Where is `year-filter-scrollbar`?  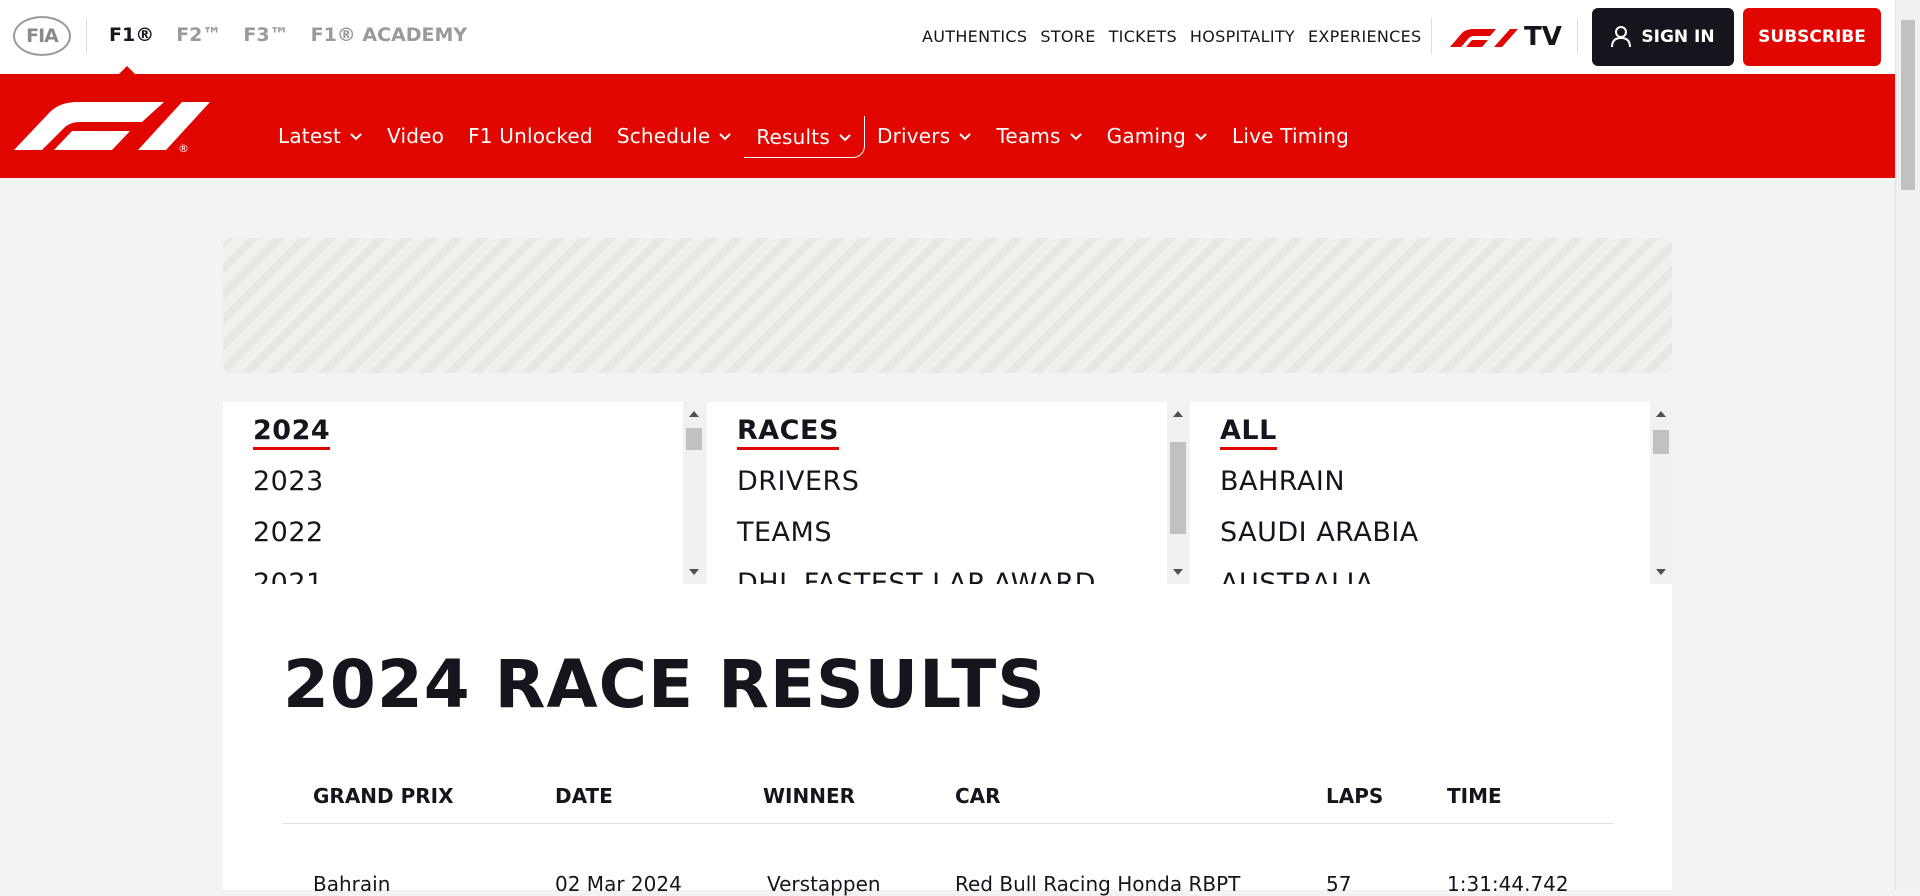
year-filter-scrollbar is located at coordinates (694, 493).